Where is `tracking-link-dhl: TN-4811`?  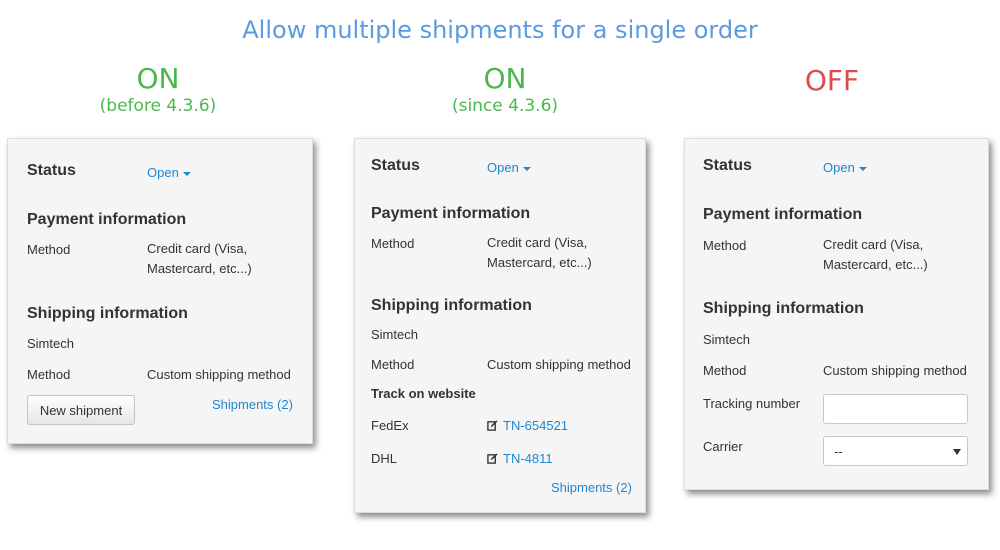
tracking-link-dhl: TN-4811 is located at coordinates (520, 458).